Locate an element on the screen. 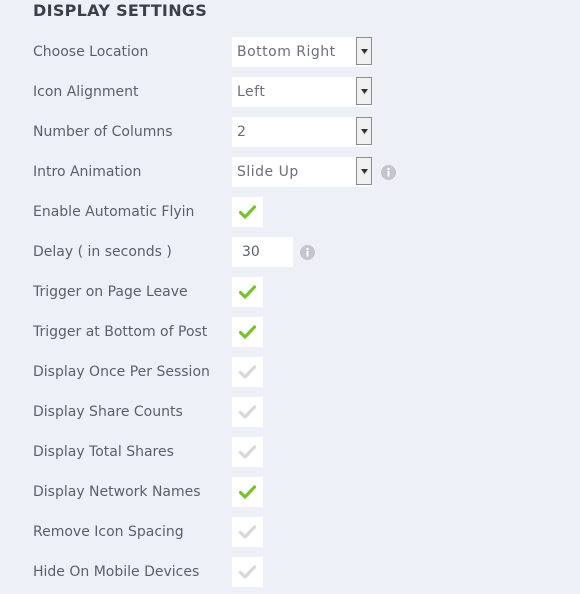 This screenshot has height=594, width=580. page-leave-checkbox is located at coordinates (247, 292).